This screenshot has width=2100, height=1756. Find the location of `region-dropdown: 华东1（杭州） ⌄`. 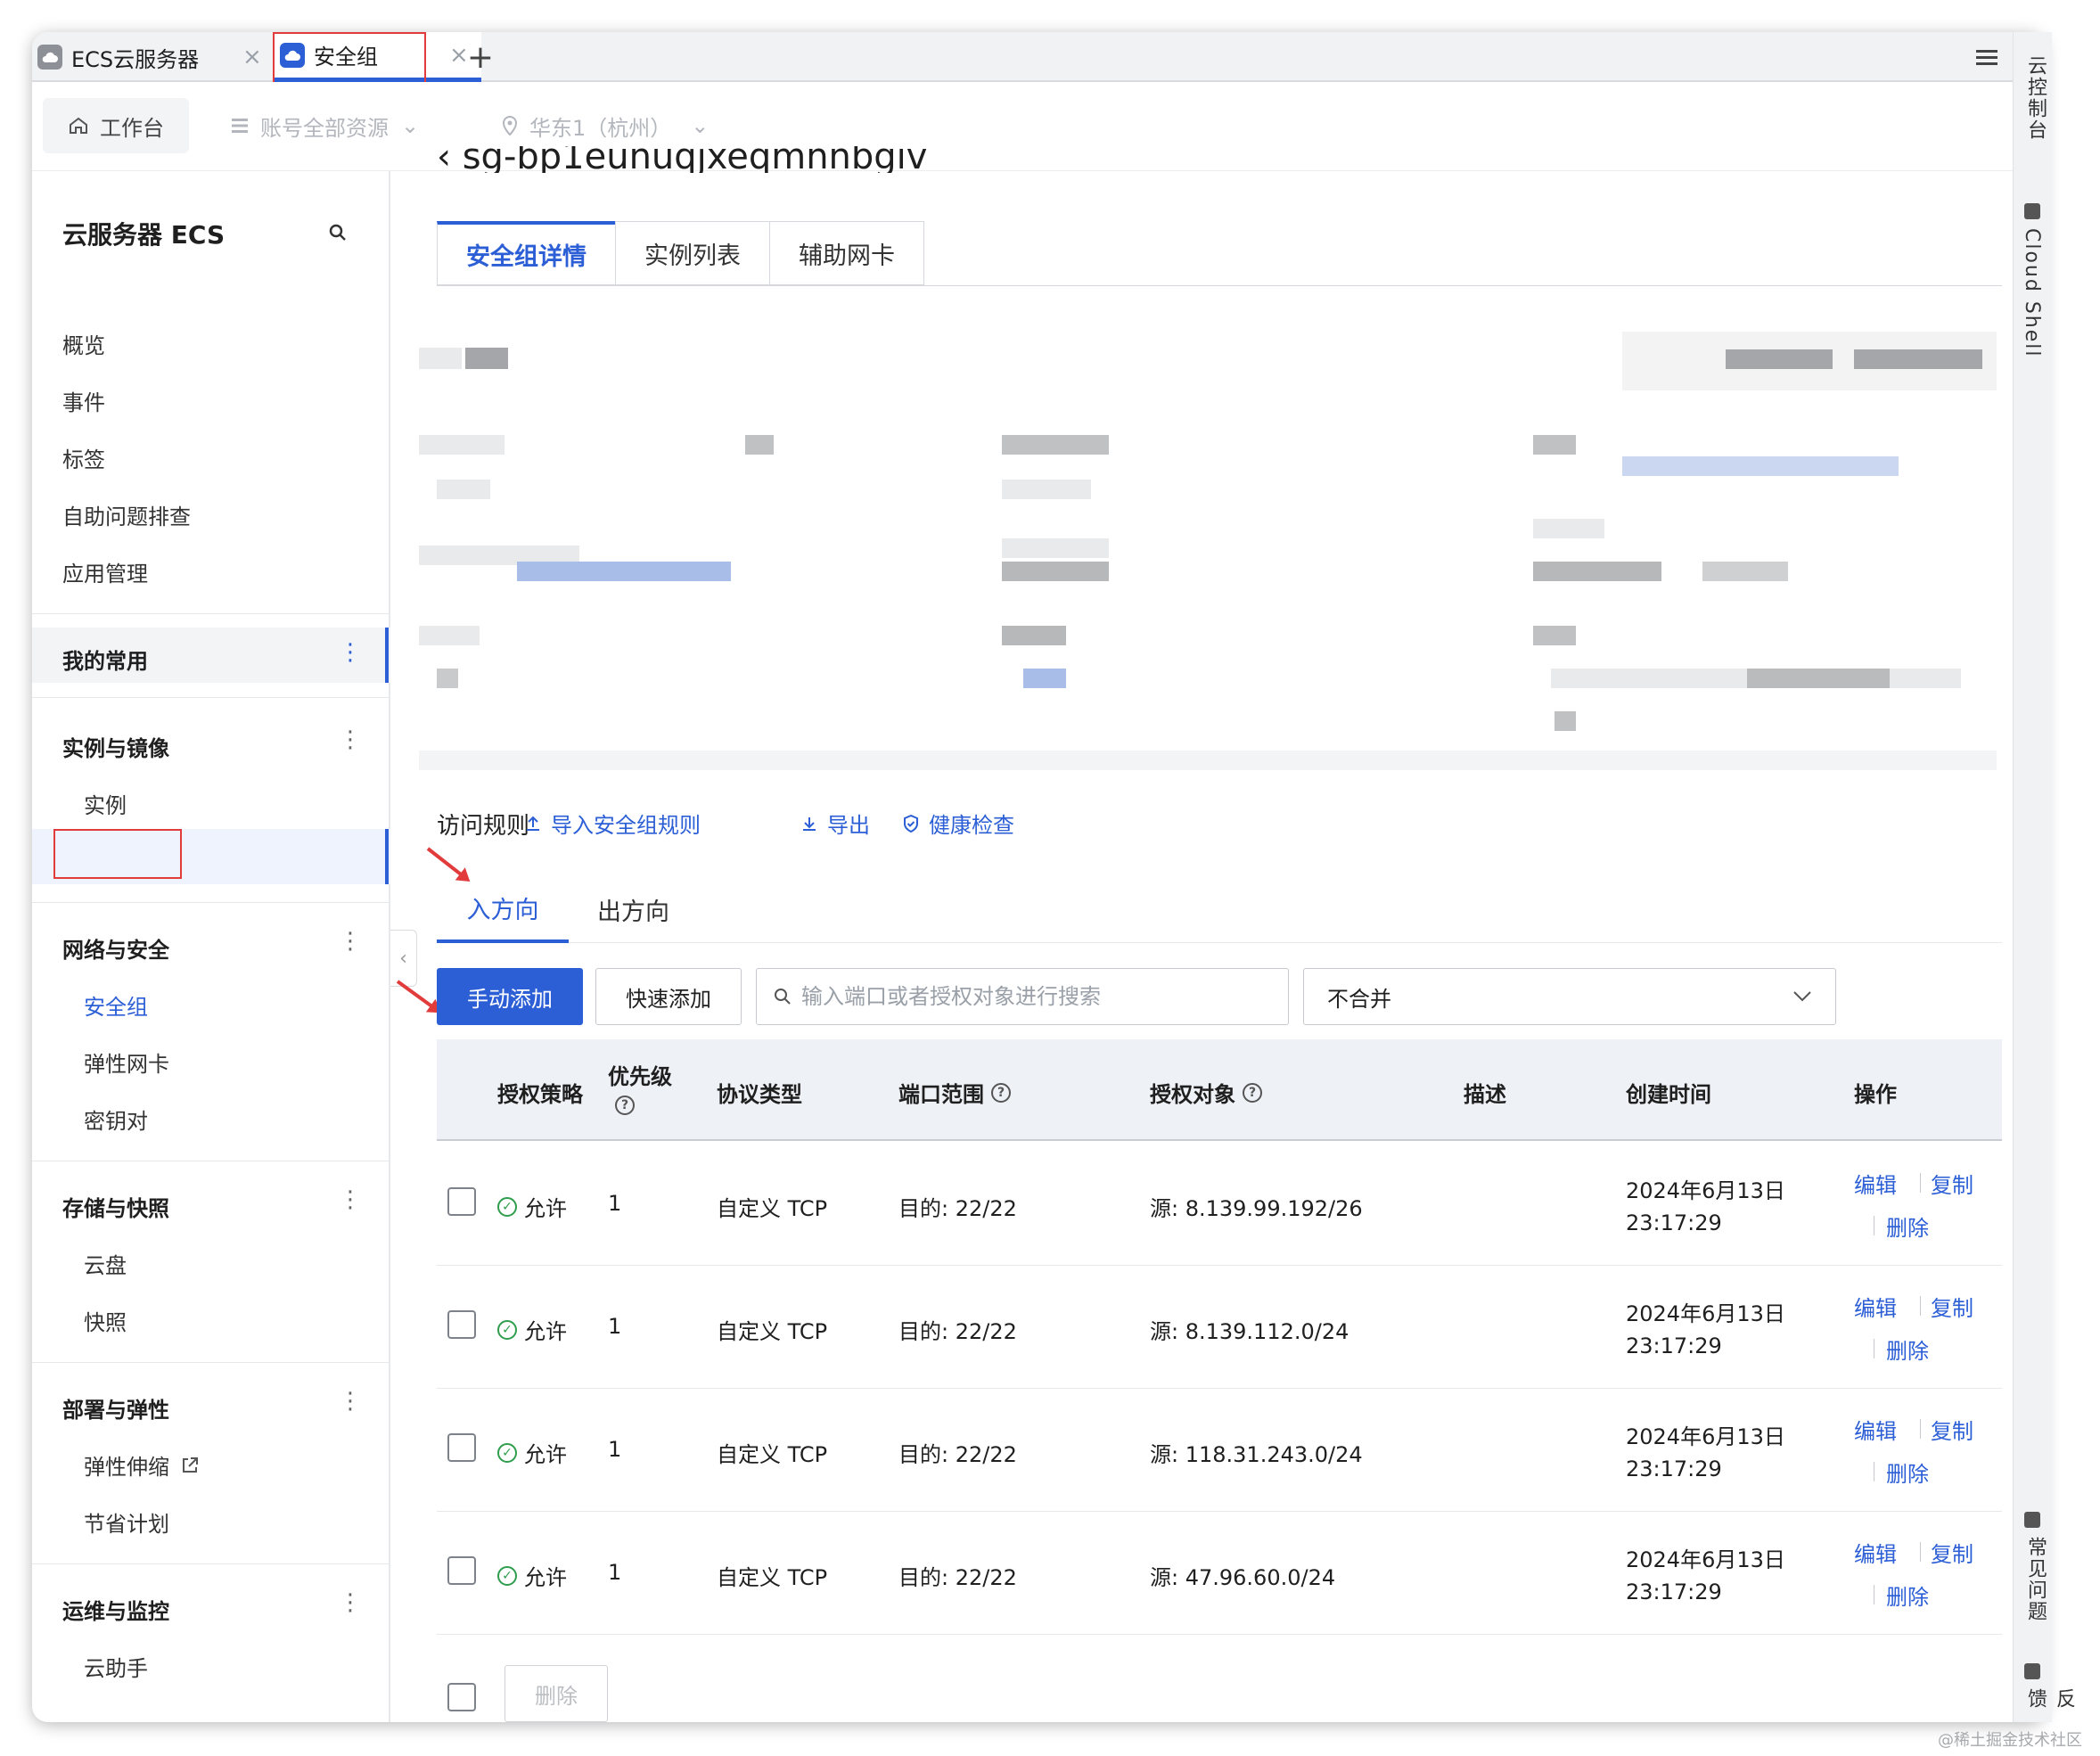

region-dropdown: 华东1（杭州） ⌄ is located at coordinates (605, 125).